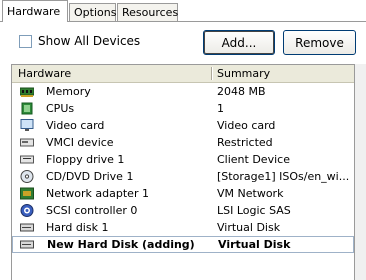 The height and width of the screenshot is (280, 366). What do you see at coordinates (60, 108) in the screenshot?
I see `hardware-name: CPUs` at bounding box center [60, 108].